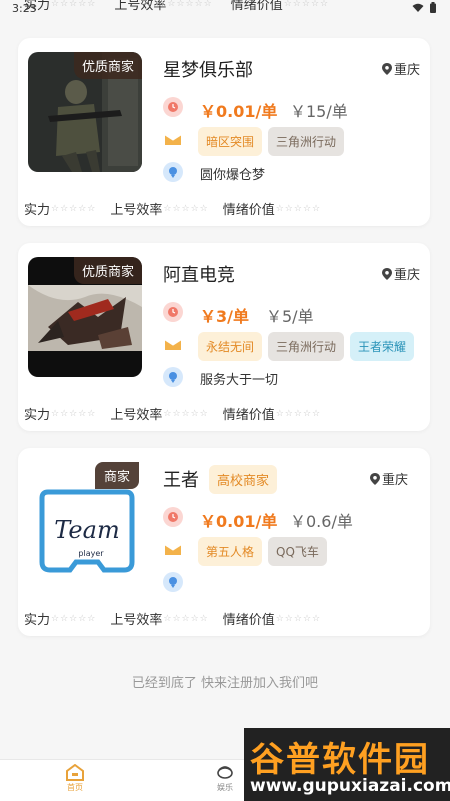 This screenshot has width=450, height=801. What do you see at coordinates (181, 480) in the screenshot?
I see `merchant-name: 王者` at bounding box center [181, 480].